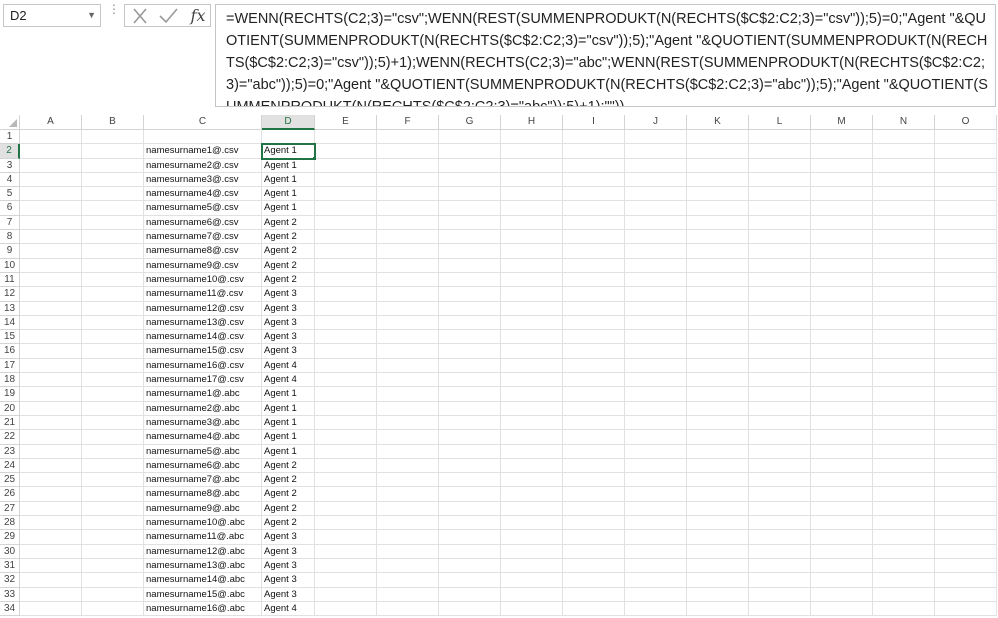 The height and width of the screenshot is (618, 998). I want to click on cell-d7: Agent 2, so click(288, 223).